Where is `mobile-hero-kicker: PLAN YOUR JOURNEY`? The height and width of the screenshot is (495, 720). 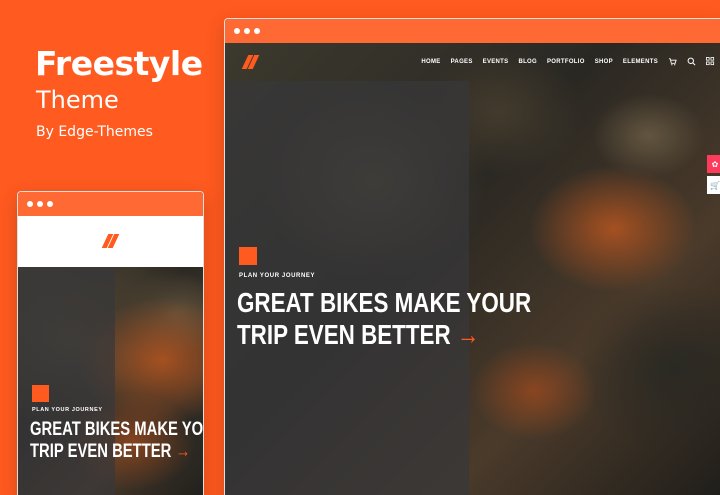
mobile-hero-kicker: PLAN YOUR JOURNEY is located at coordinates (67, 410).